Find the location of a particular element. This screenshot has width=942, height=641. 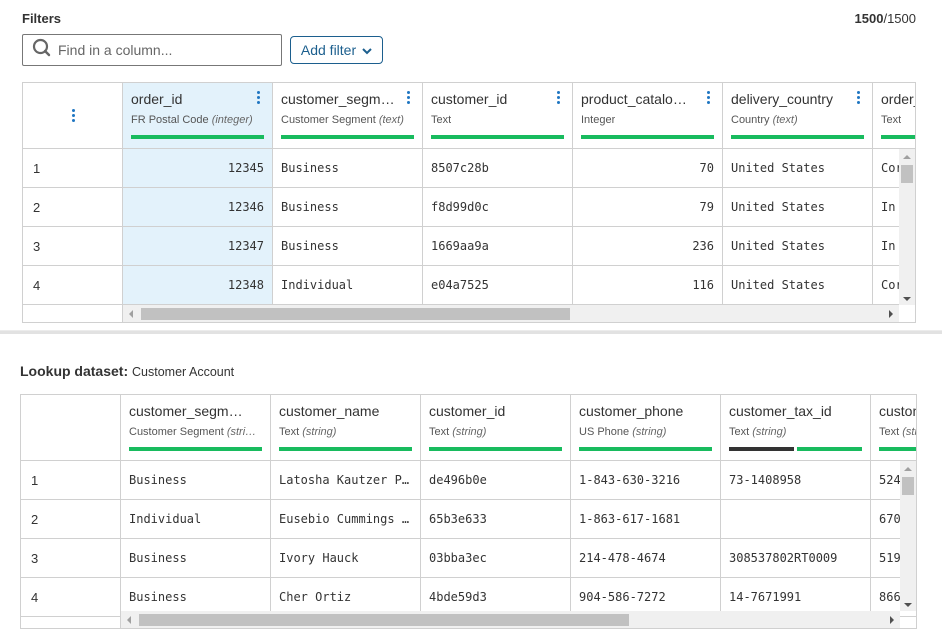

column-header-customer_phone: customer_phone US Phone (string) is located at coordinates (646, 428).